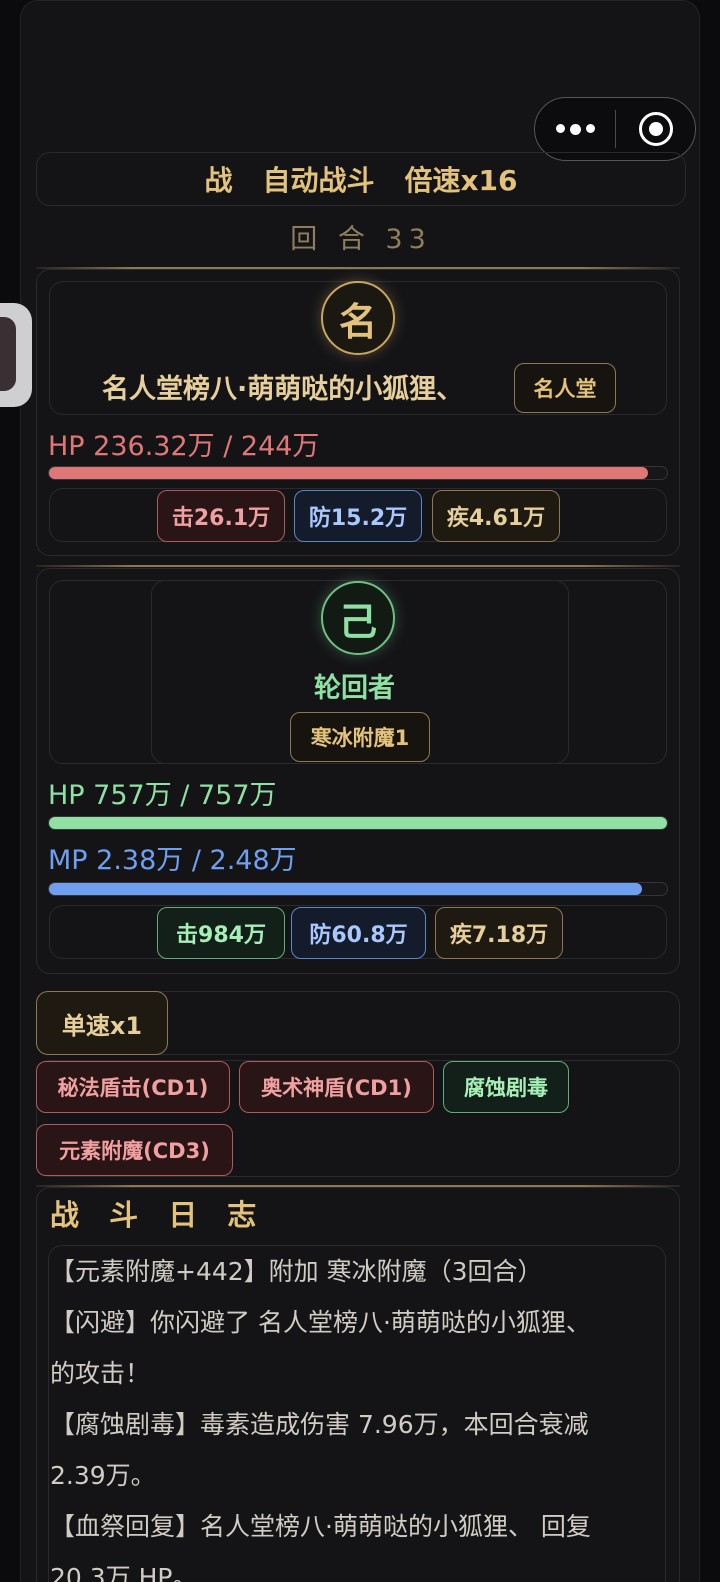 The image size is (720, 1582). Describe the element at coordinates (361, 239) in the screenshot. I see `round-counter: 回 合 33` at that location.